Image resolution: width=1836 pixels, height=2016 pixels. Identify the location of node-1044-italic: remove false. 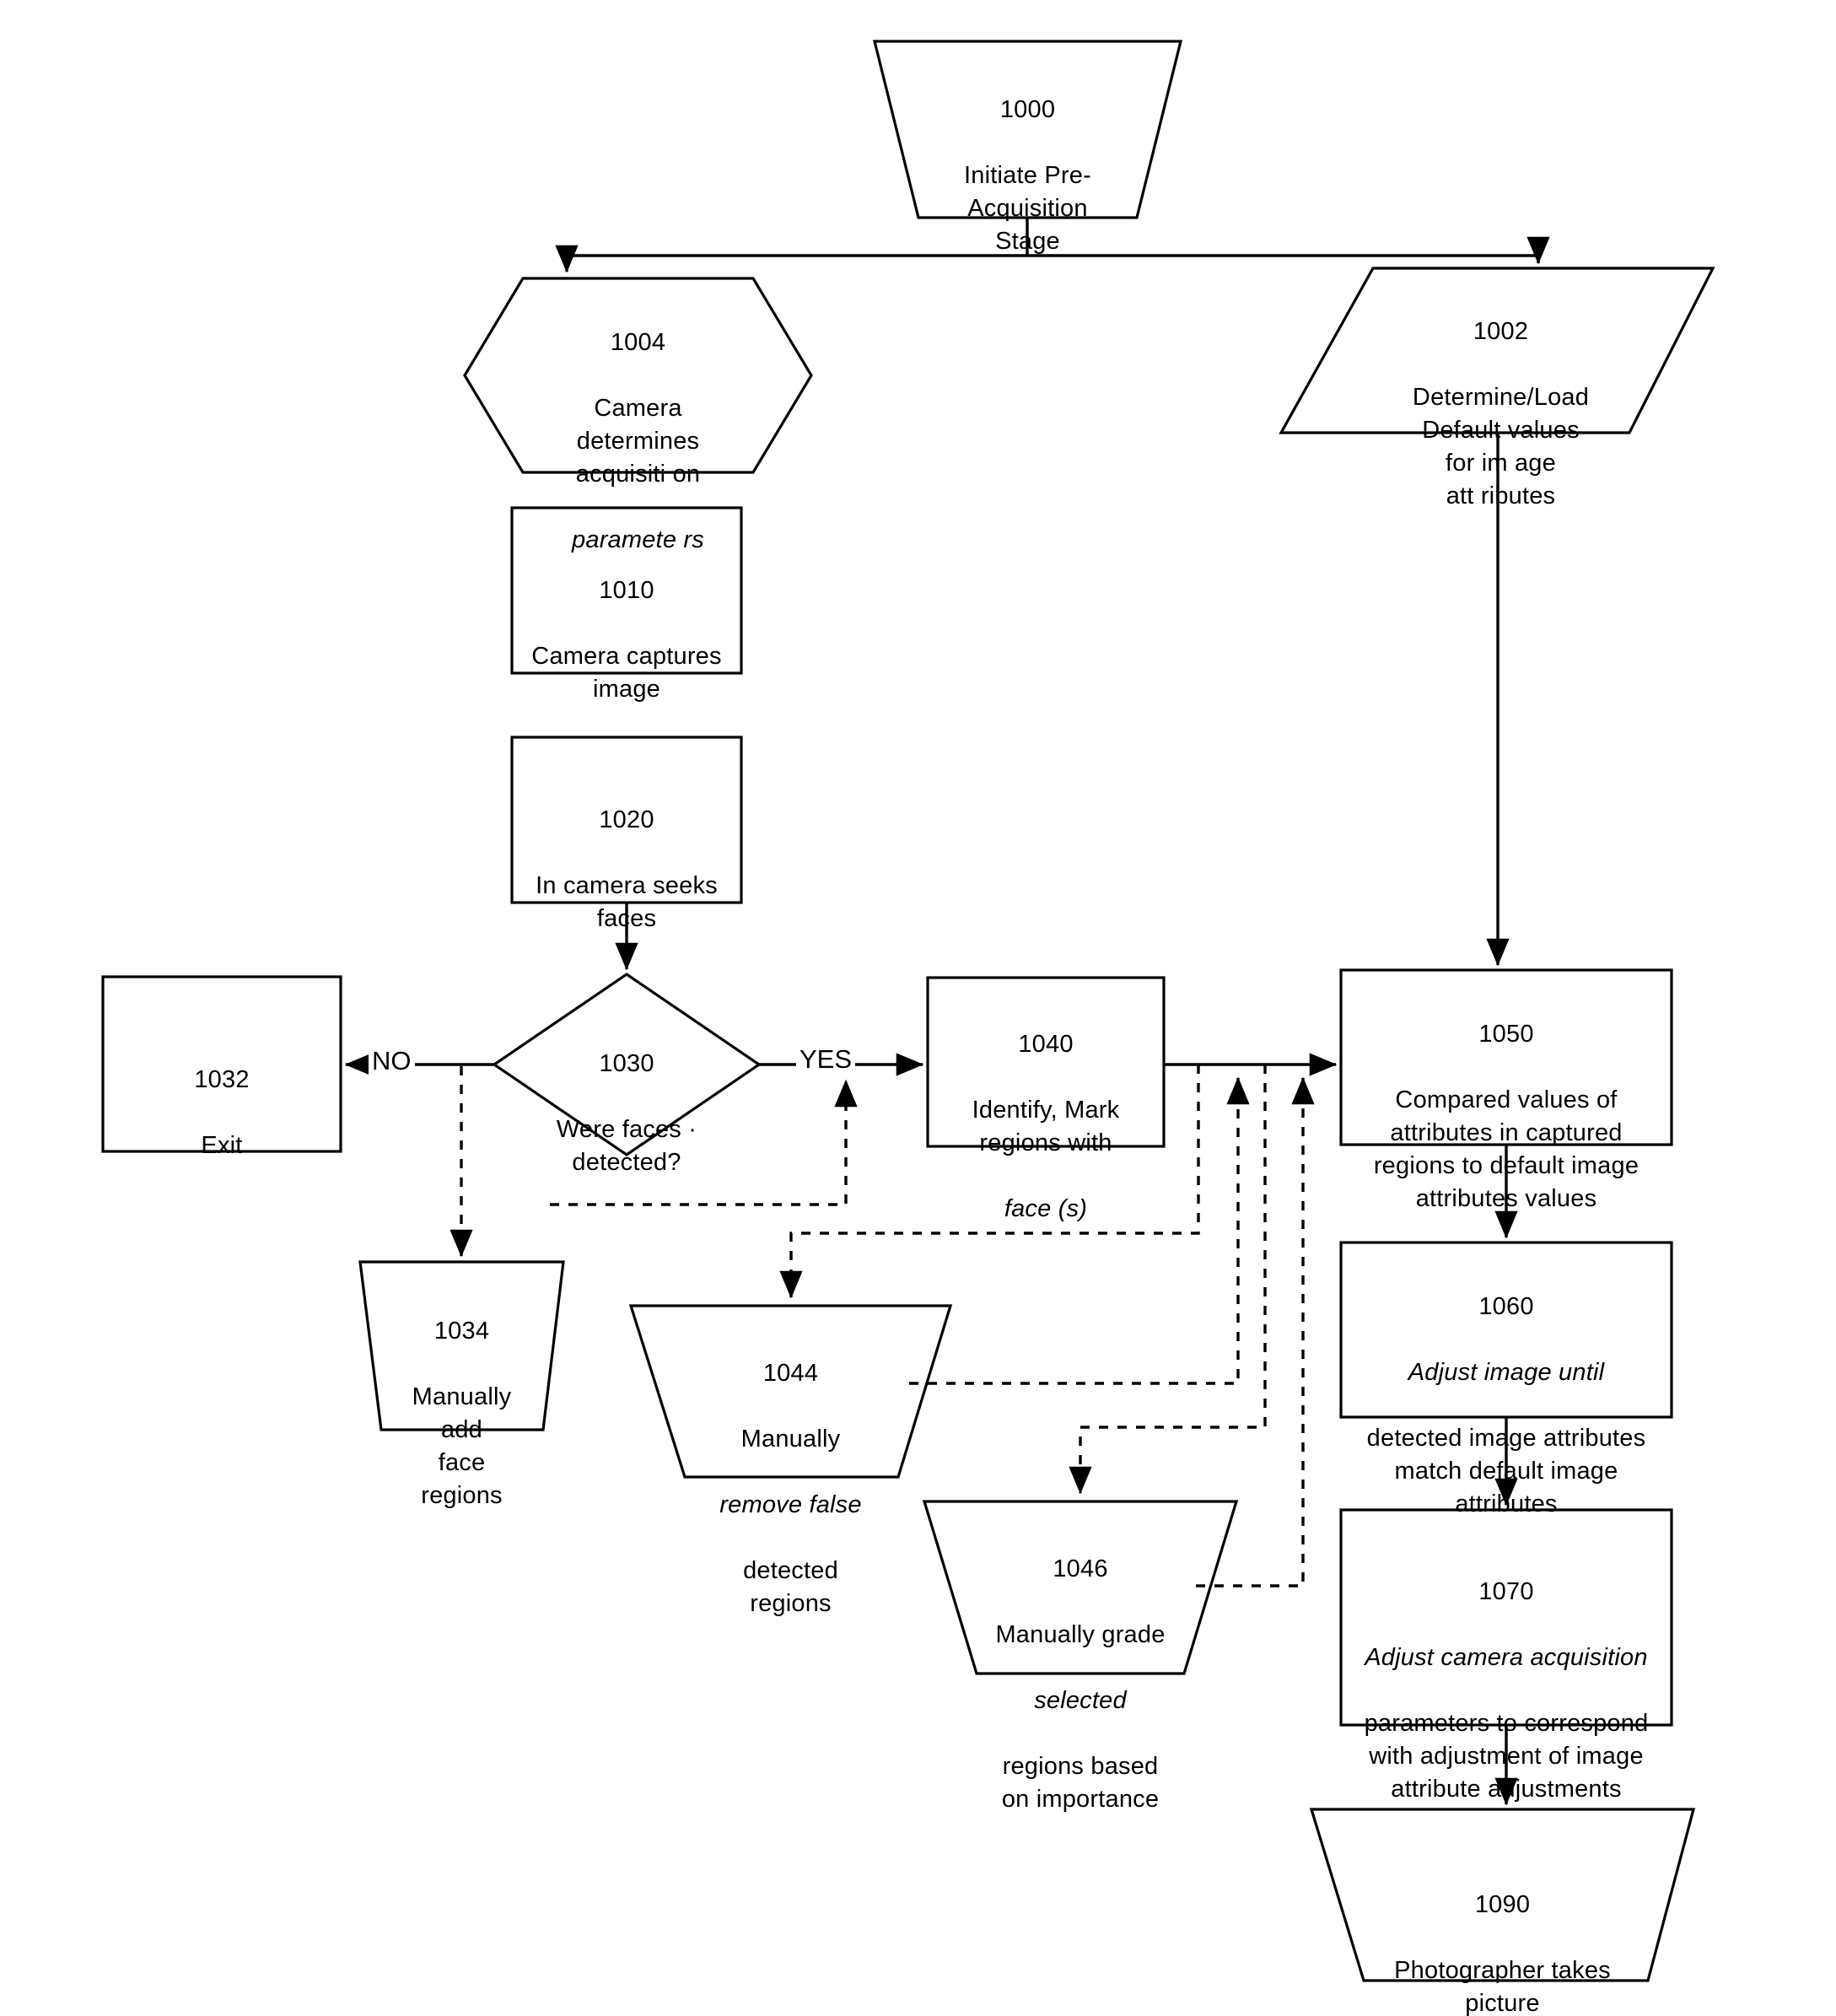
(790, 1504).